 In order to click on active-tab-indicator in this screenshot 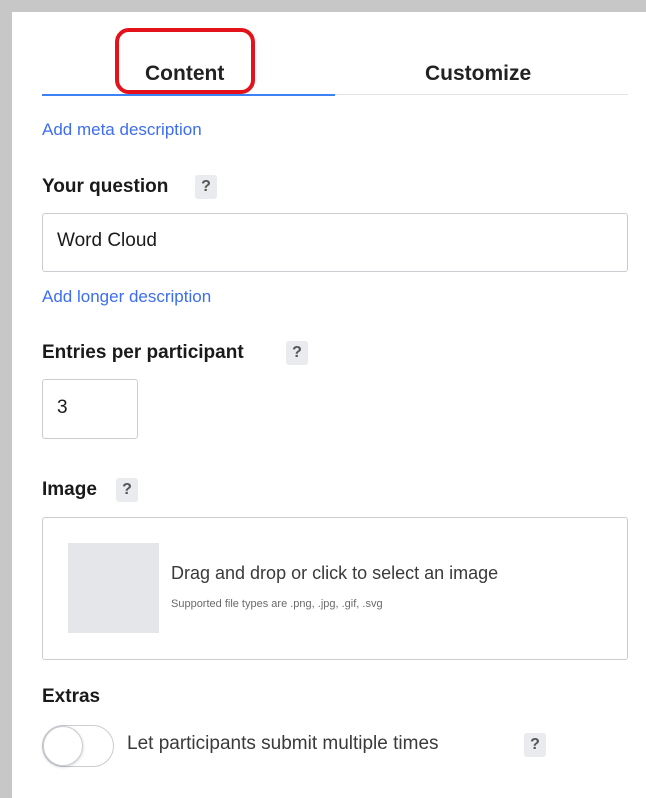, I will do `click(188, 95)`.